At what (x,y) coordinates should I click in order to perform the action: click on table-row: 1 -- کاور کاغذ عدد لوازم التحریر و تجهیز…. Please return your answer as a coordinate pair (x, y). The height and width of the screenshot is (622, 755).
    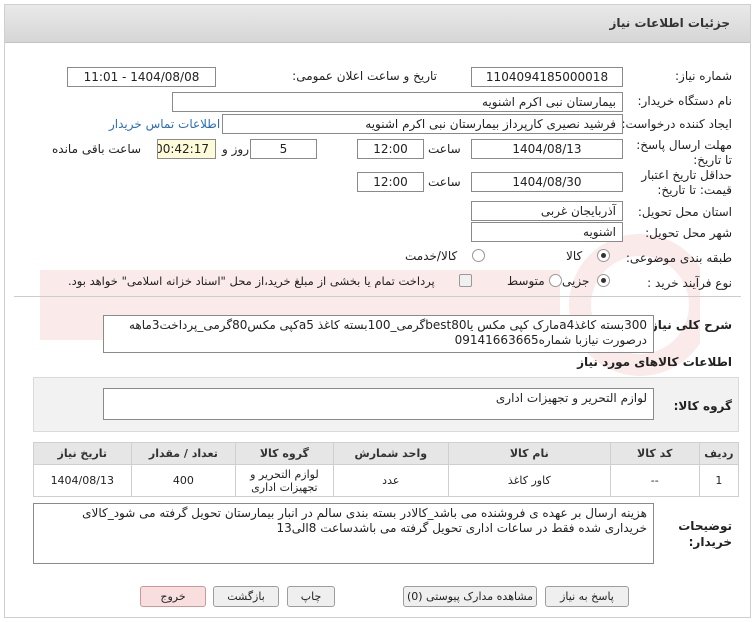
    Looking at the image, I should click on (386, 480).